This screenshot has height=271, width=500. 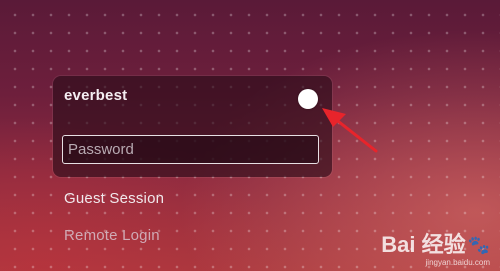 What do you see at coordinates (423, 244) in the screenshot?
I see `watermark-logo-text: Bai 经验` at bounding box center [423, 244].